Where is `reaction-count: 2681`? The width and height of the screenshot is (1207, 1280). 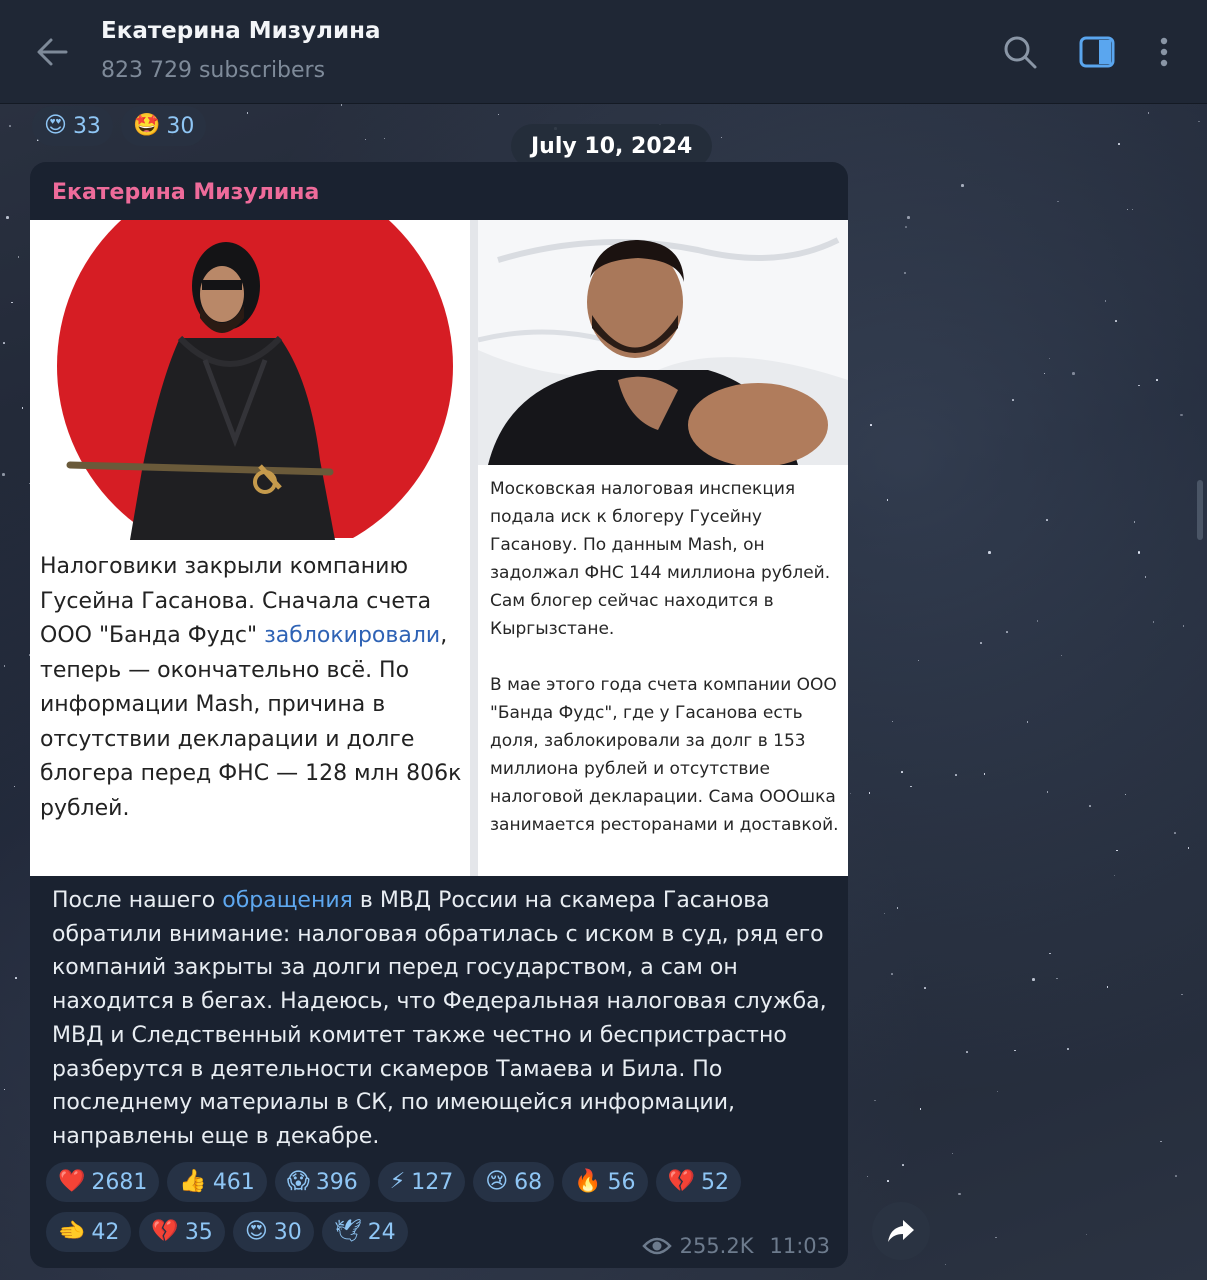 reaction-count: 2681 is located at coordinates (119, 1182).